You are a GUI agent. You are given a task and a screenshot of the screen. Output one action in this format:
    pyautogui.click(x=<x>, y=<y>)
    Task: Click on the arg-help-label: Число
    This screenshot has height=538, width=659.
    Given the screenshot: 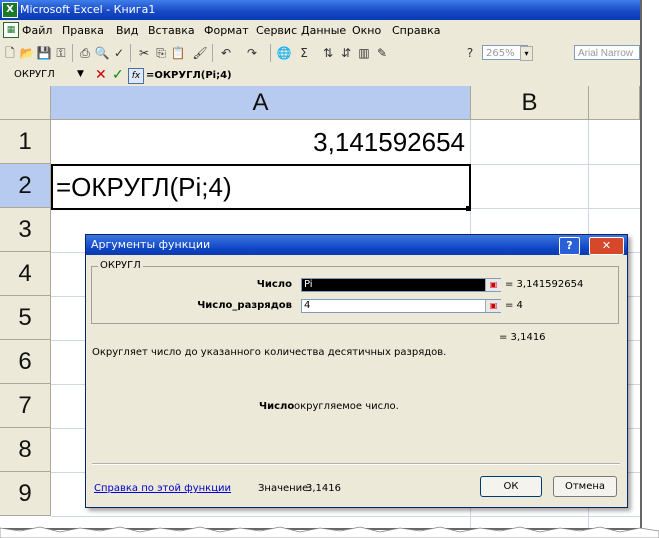 What is the action you would take?
    pyautogui.click(x=277, y=406)
    